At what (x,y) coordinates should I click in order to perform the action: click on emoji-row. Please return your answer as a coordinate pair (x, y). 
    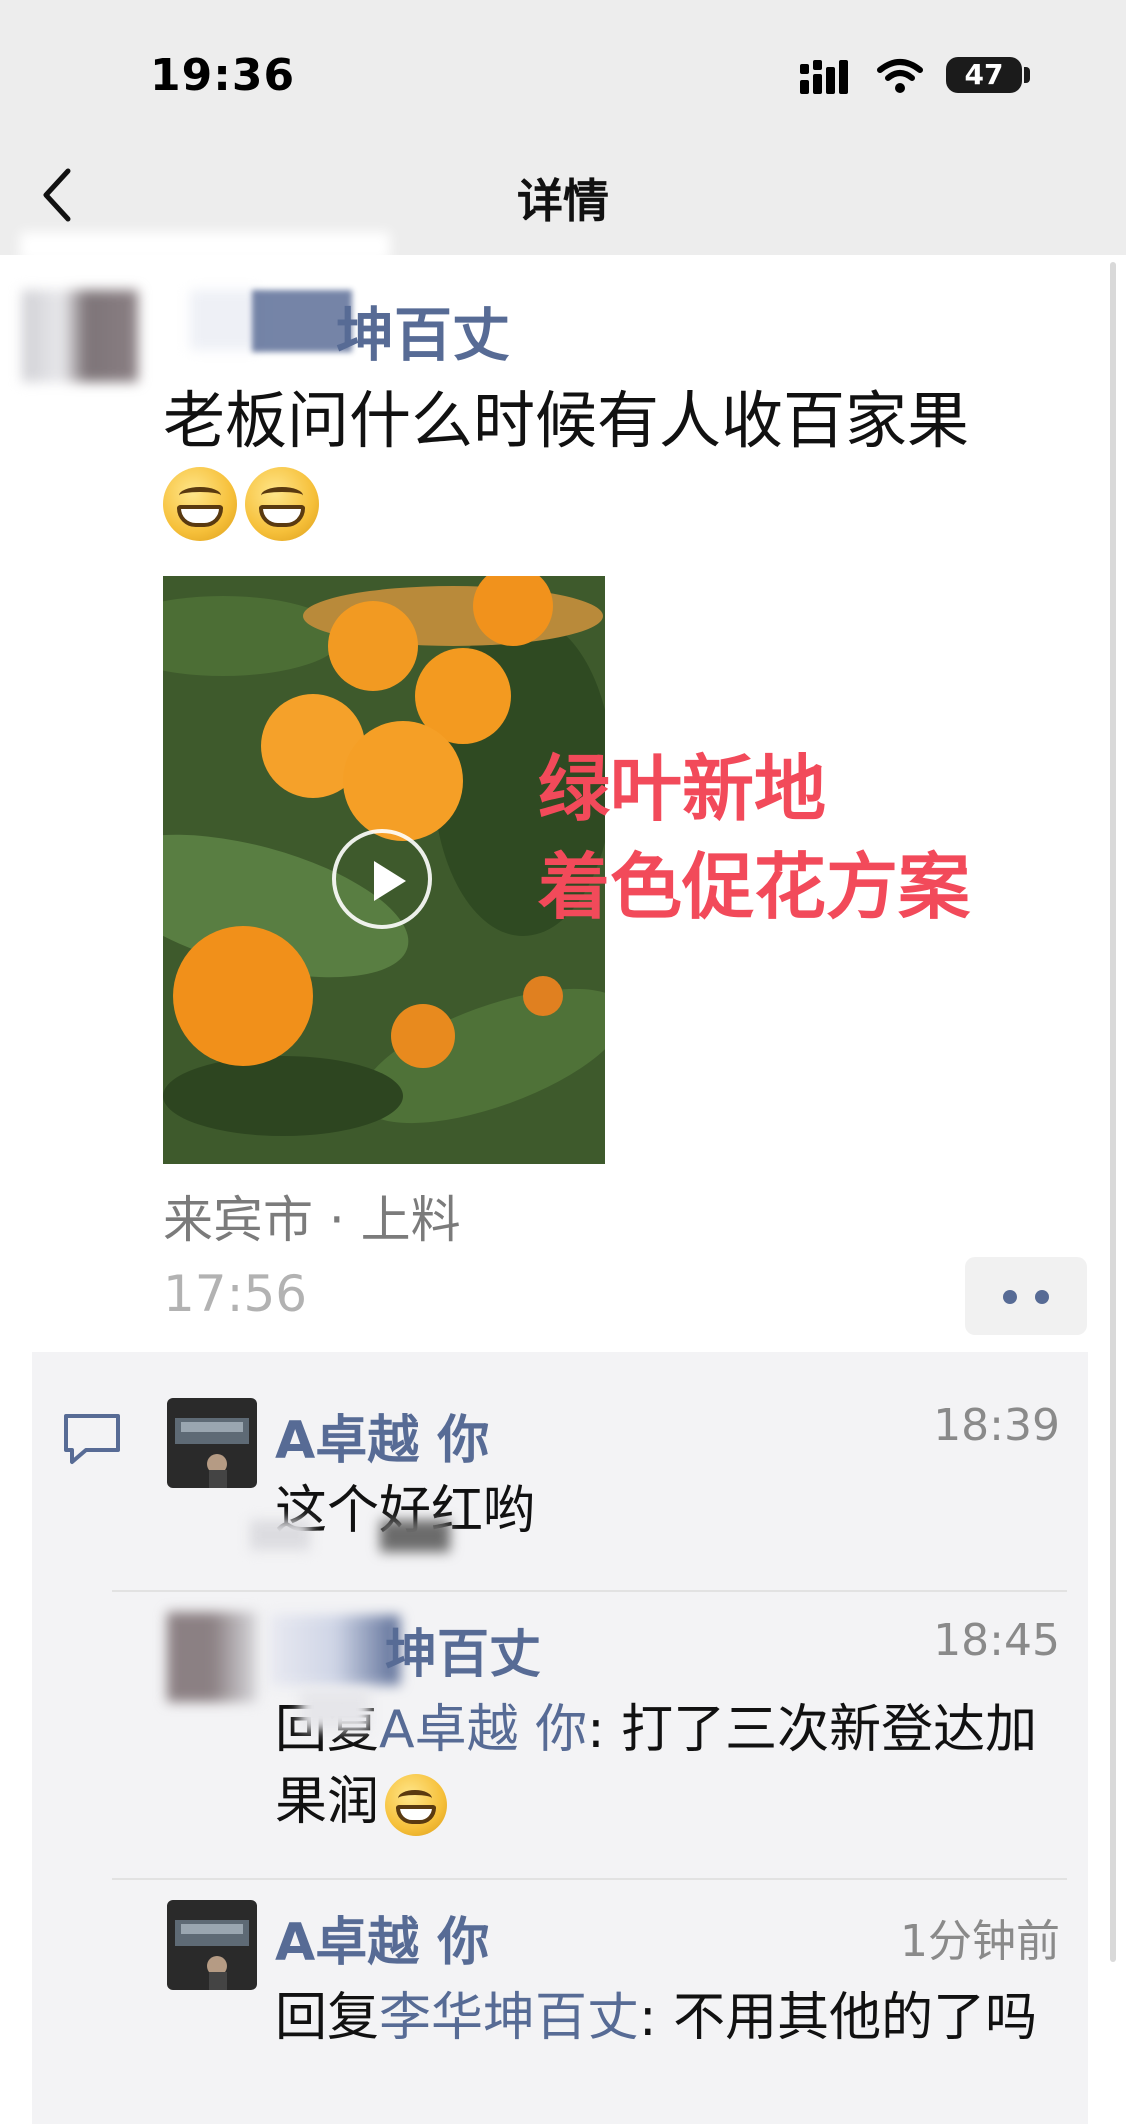
    Looking at the image, I should click on (245, 504).